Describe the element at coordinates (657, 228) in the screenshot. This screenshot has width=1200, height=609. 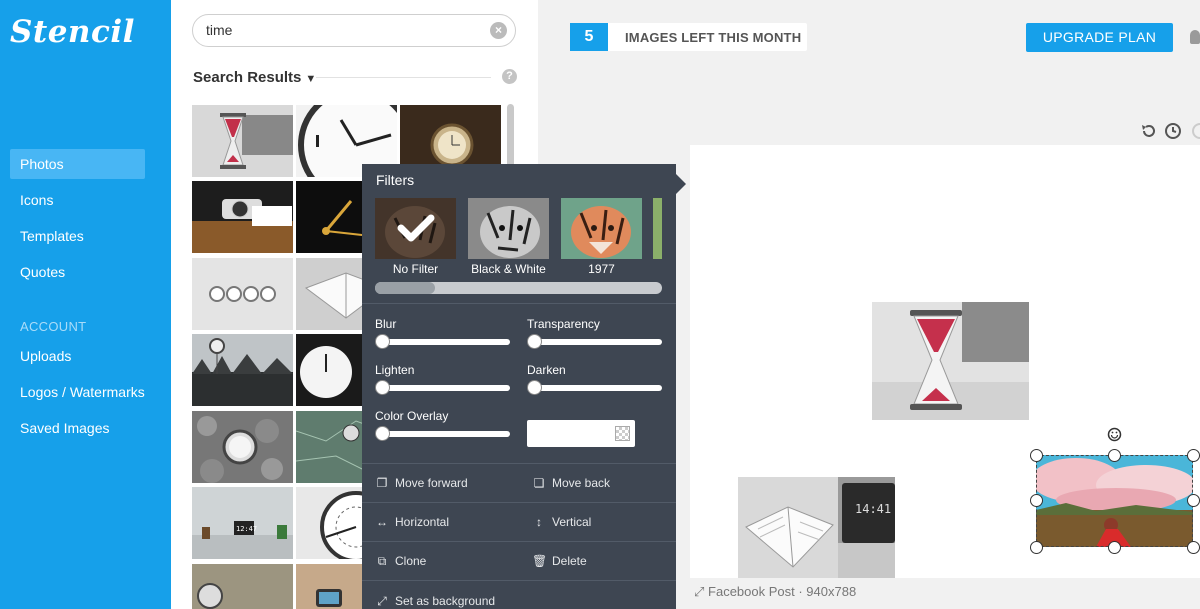
I see `filter-option-next` at that location.